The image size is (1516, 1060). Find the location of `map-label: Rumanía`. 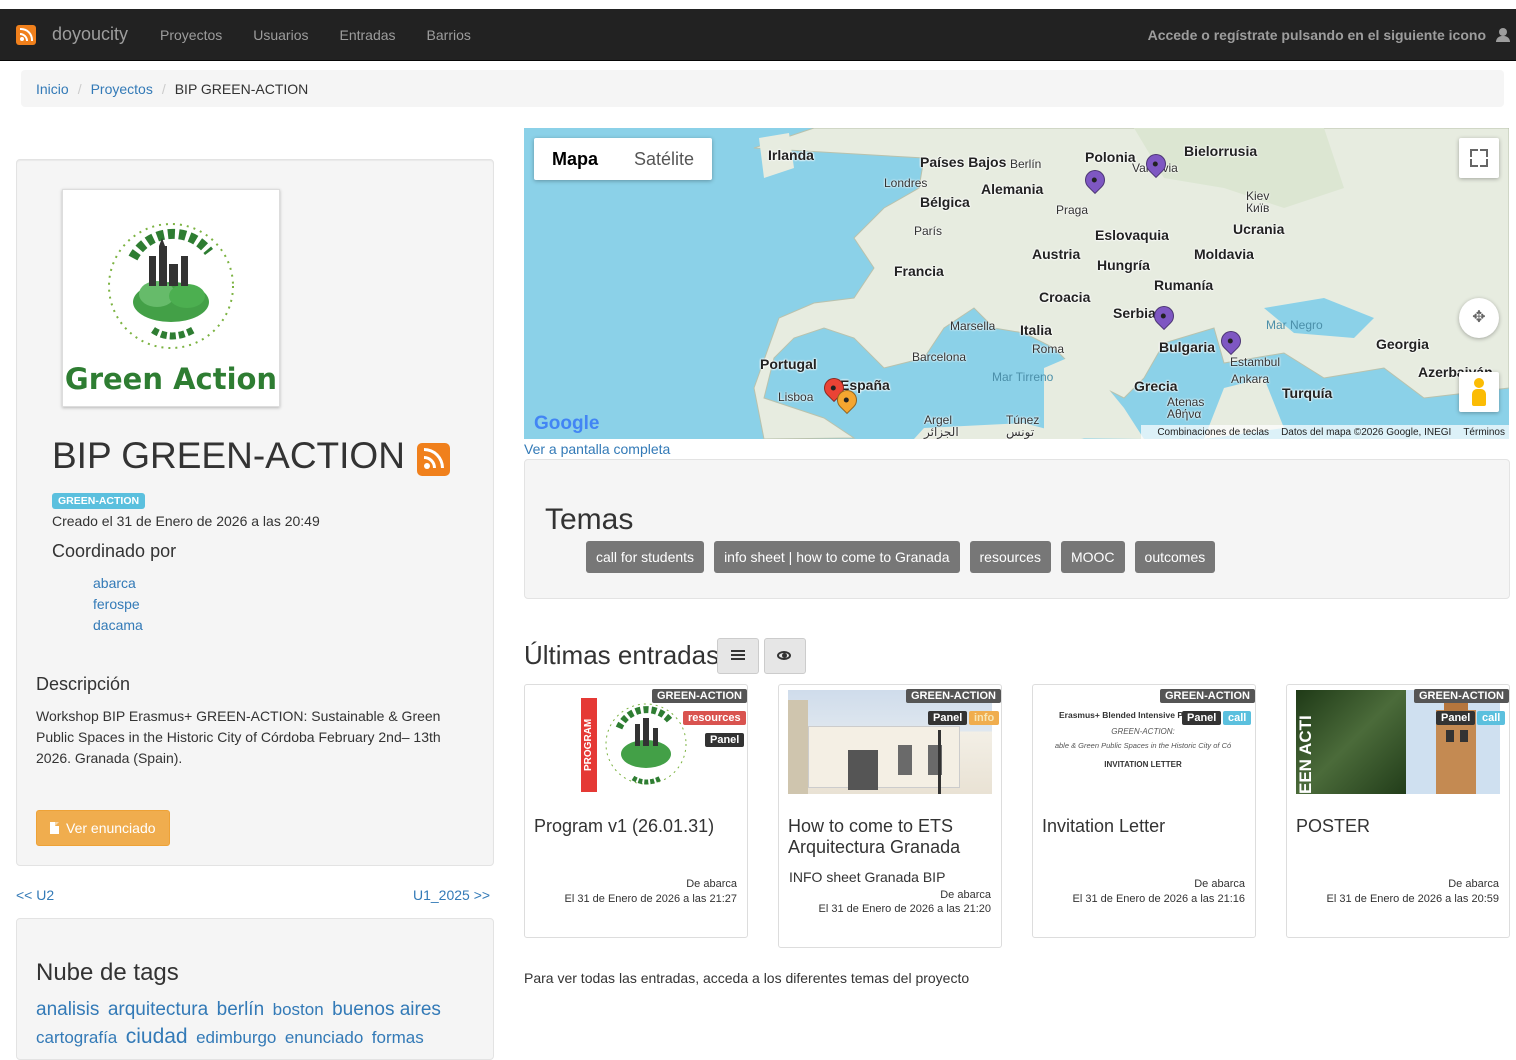

map-label: Rumanía is located at coordinates (1184, 285).